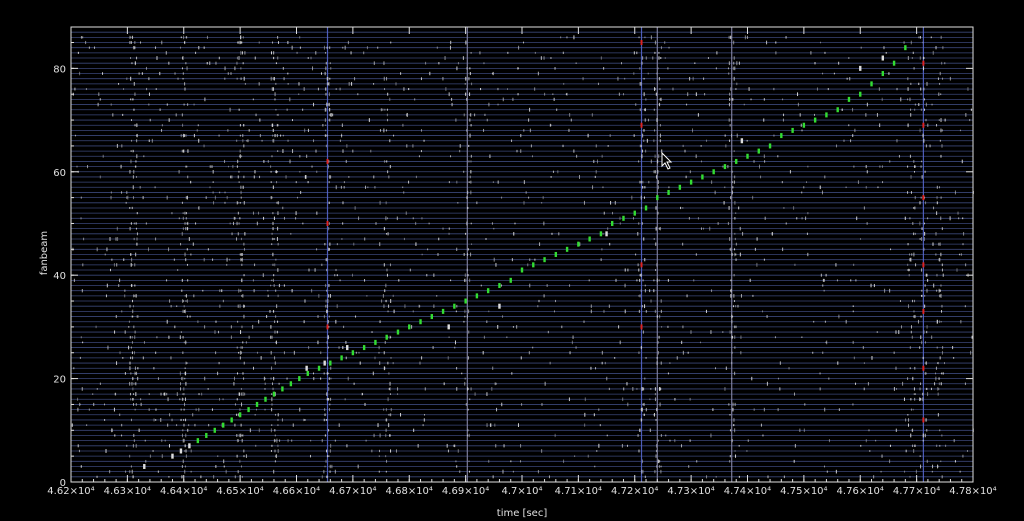 This screenshot has width=1024, height=521. Describe the element at coordinates (923, 265) in the screenshot. I see `red-event` at that location.